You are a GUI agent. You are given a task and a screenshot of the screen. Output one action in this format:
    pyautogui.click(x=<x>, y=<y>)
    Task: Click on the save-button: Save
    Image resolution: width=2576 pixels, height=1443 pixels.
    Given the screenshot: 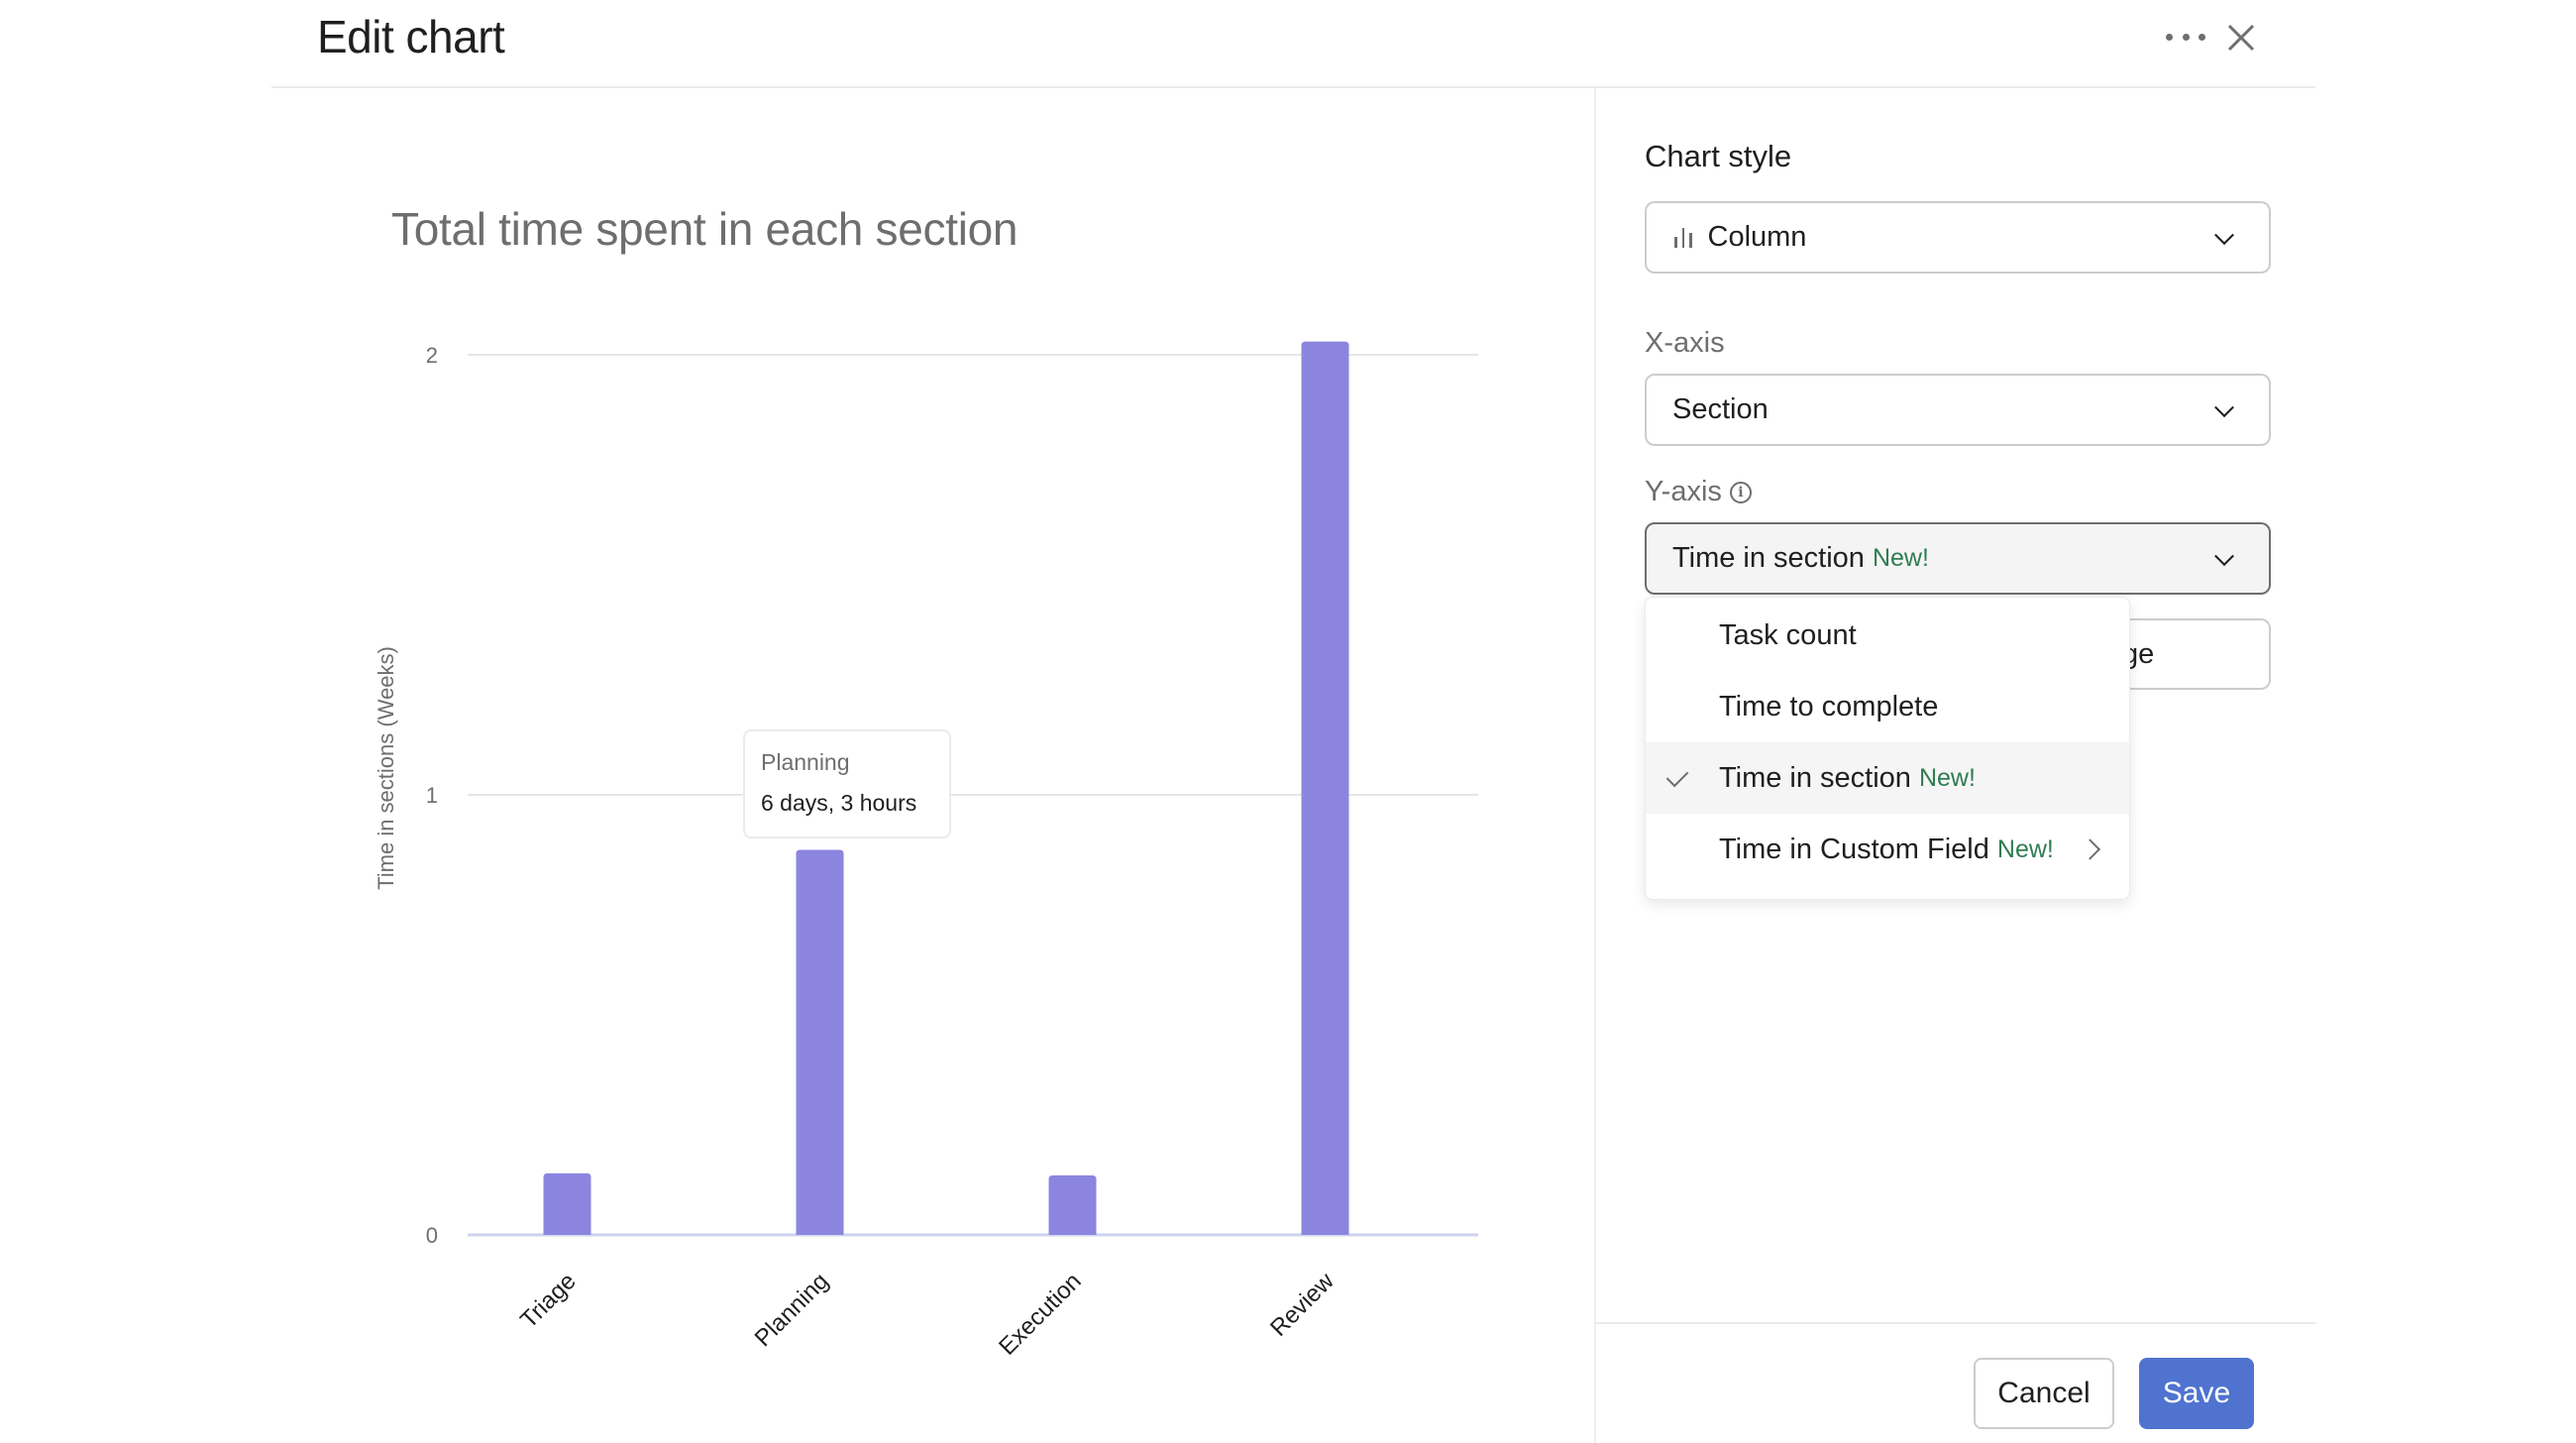 What is the action you would take?
    pyautogui.click(x=2196, y=1393)
    